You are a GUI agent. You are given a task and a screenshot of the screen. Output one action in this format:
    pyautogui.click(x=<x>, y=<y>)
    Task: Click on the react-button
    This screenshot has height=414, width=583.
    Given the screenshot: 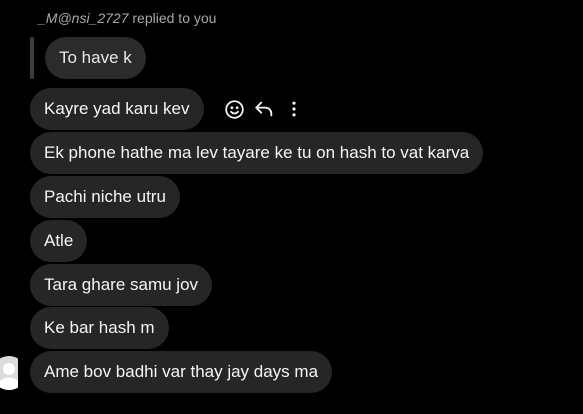 What is the action you would take?
    pyautogui.click(x=234, y=109)
    